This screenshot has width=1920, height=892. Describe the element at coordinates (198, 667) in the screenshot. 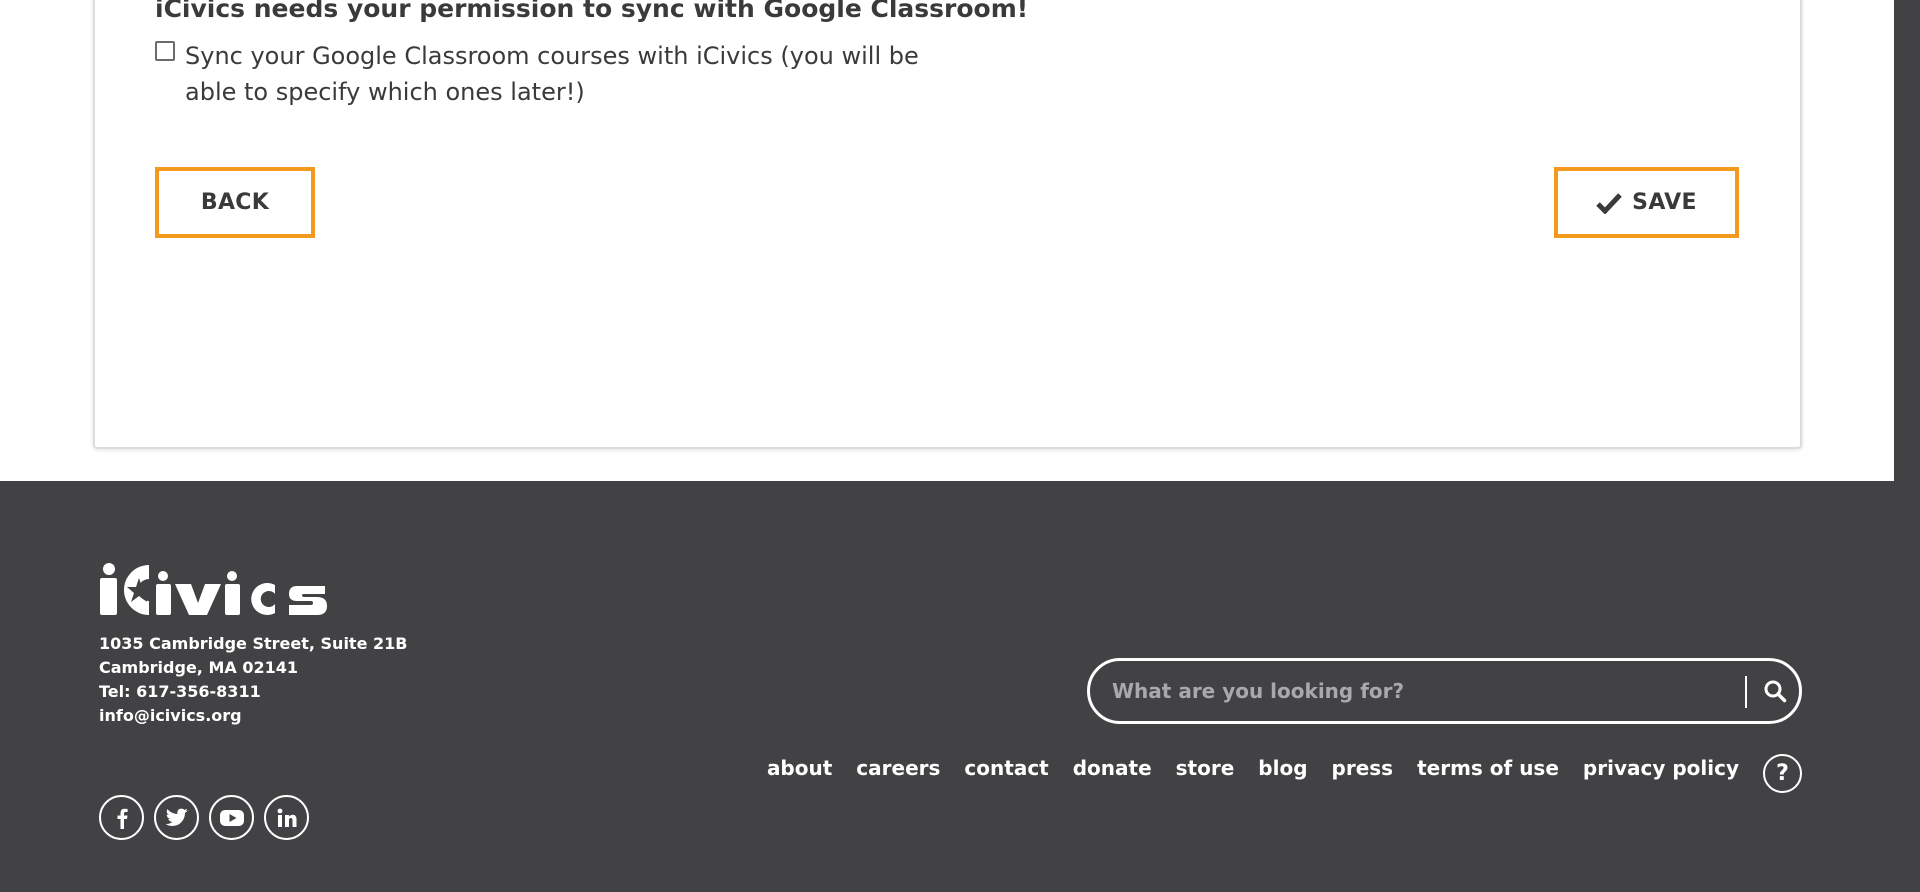

I see `address-line-city: Cambridge, MA 02141` at that location.